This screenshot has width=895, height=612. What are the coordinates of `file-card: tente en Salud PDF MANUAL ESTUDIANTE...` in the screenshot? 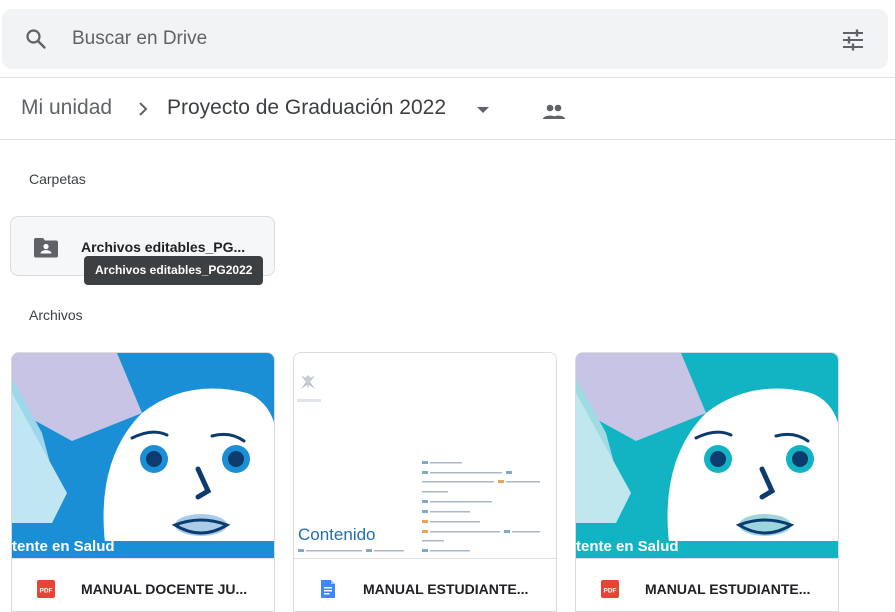 It's located at (707, 482).